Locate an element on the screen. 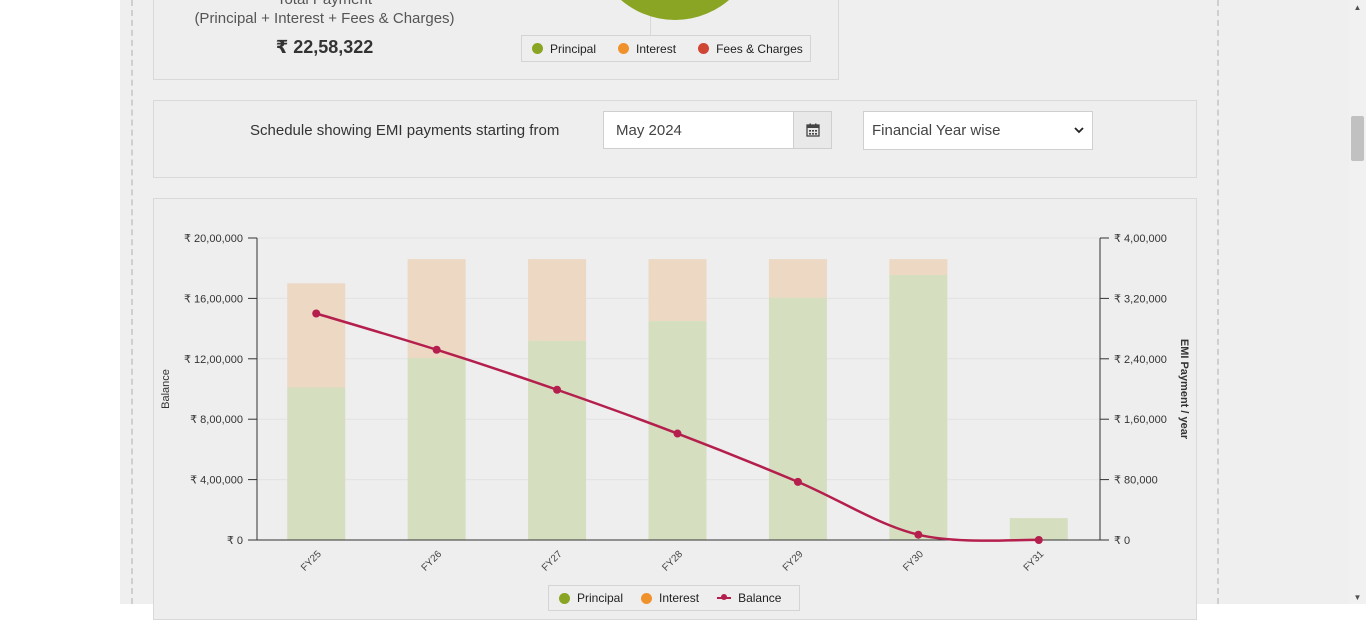 The width and height of the screenshot is (1366, 620). y-tick-label-right: ₹ 4,00,000 is located at coordinates (1140, 239).